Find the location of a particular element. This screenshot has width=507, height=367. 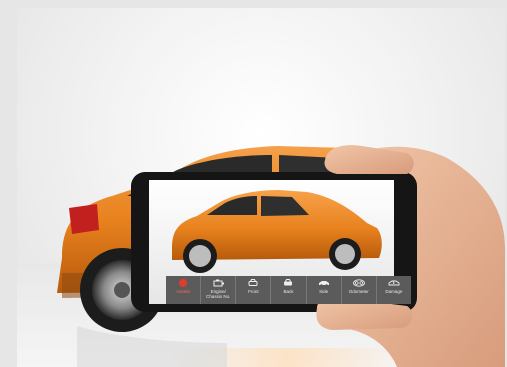

engine-icon is located at coordinates (218, 283).